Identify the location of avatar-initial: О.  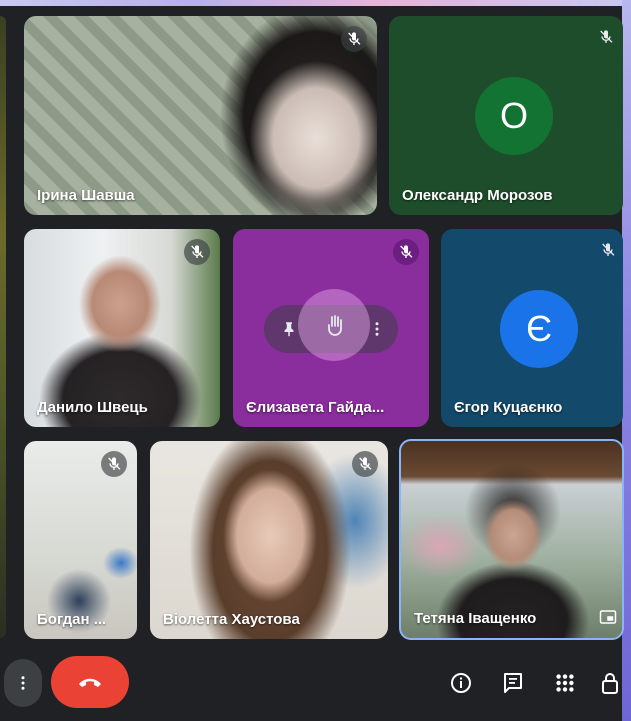
(513, 115).